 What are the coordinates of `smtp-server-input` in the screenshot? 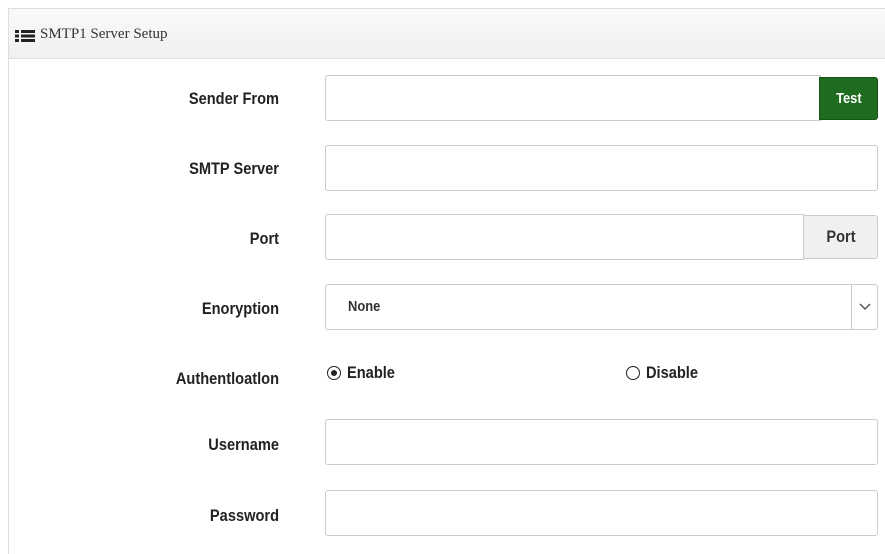 It's located at (601, 168).